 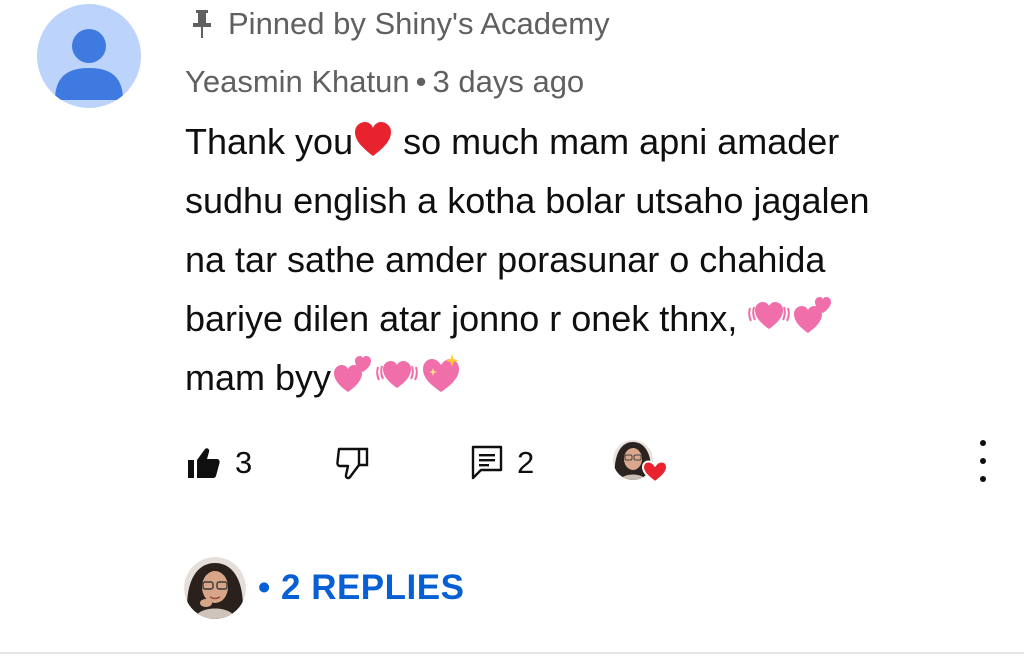 I want to click on creator-heart-icon, so click(x=641, y=462).